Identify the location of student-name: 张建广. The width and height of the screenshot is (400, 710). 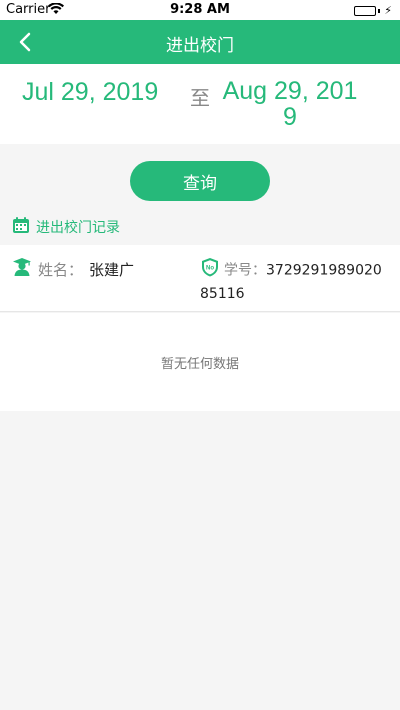
(112, 269).